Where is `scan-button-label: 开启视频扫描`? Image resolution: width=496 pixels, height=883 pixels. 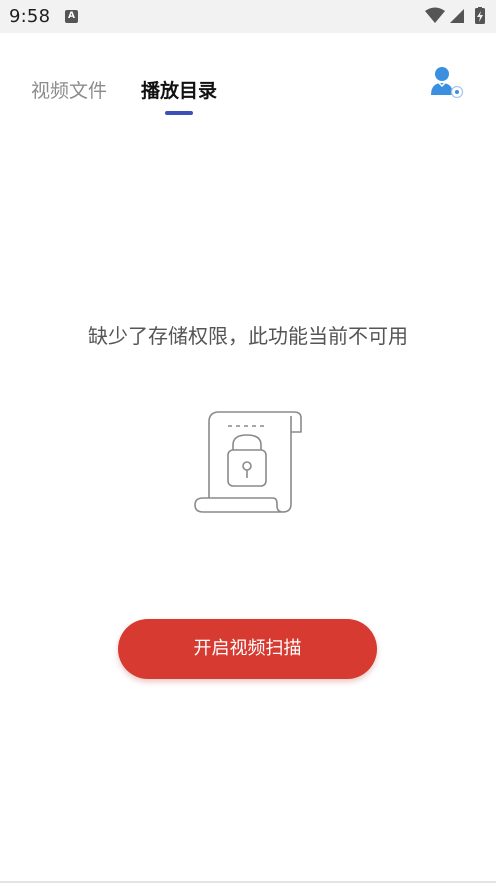 scan-button-label: 开启视频扫描 is located at coordinates (247, 648).